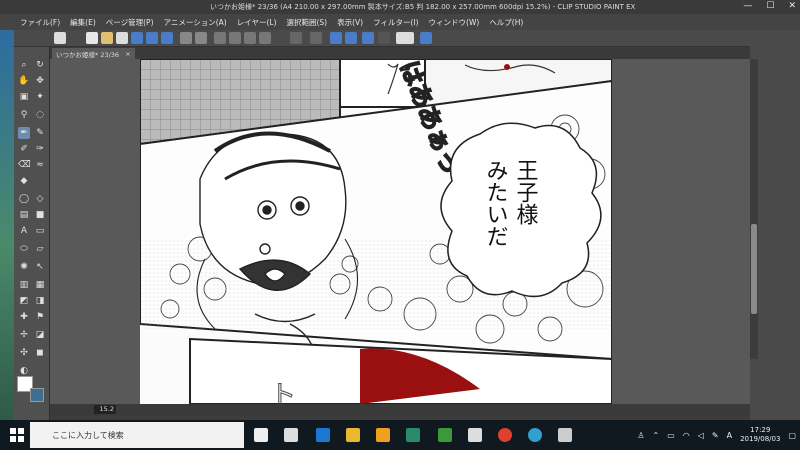 This screenshot has height=450, width=800. What do you see at coordinates (24, 353) in the screenshot?
I see `vector-tool-icon: ✣` at bounding box center [24, 353].